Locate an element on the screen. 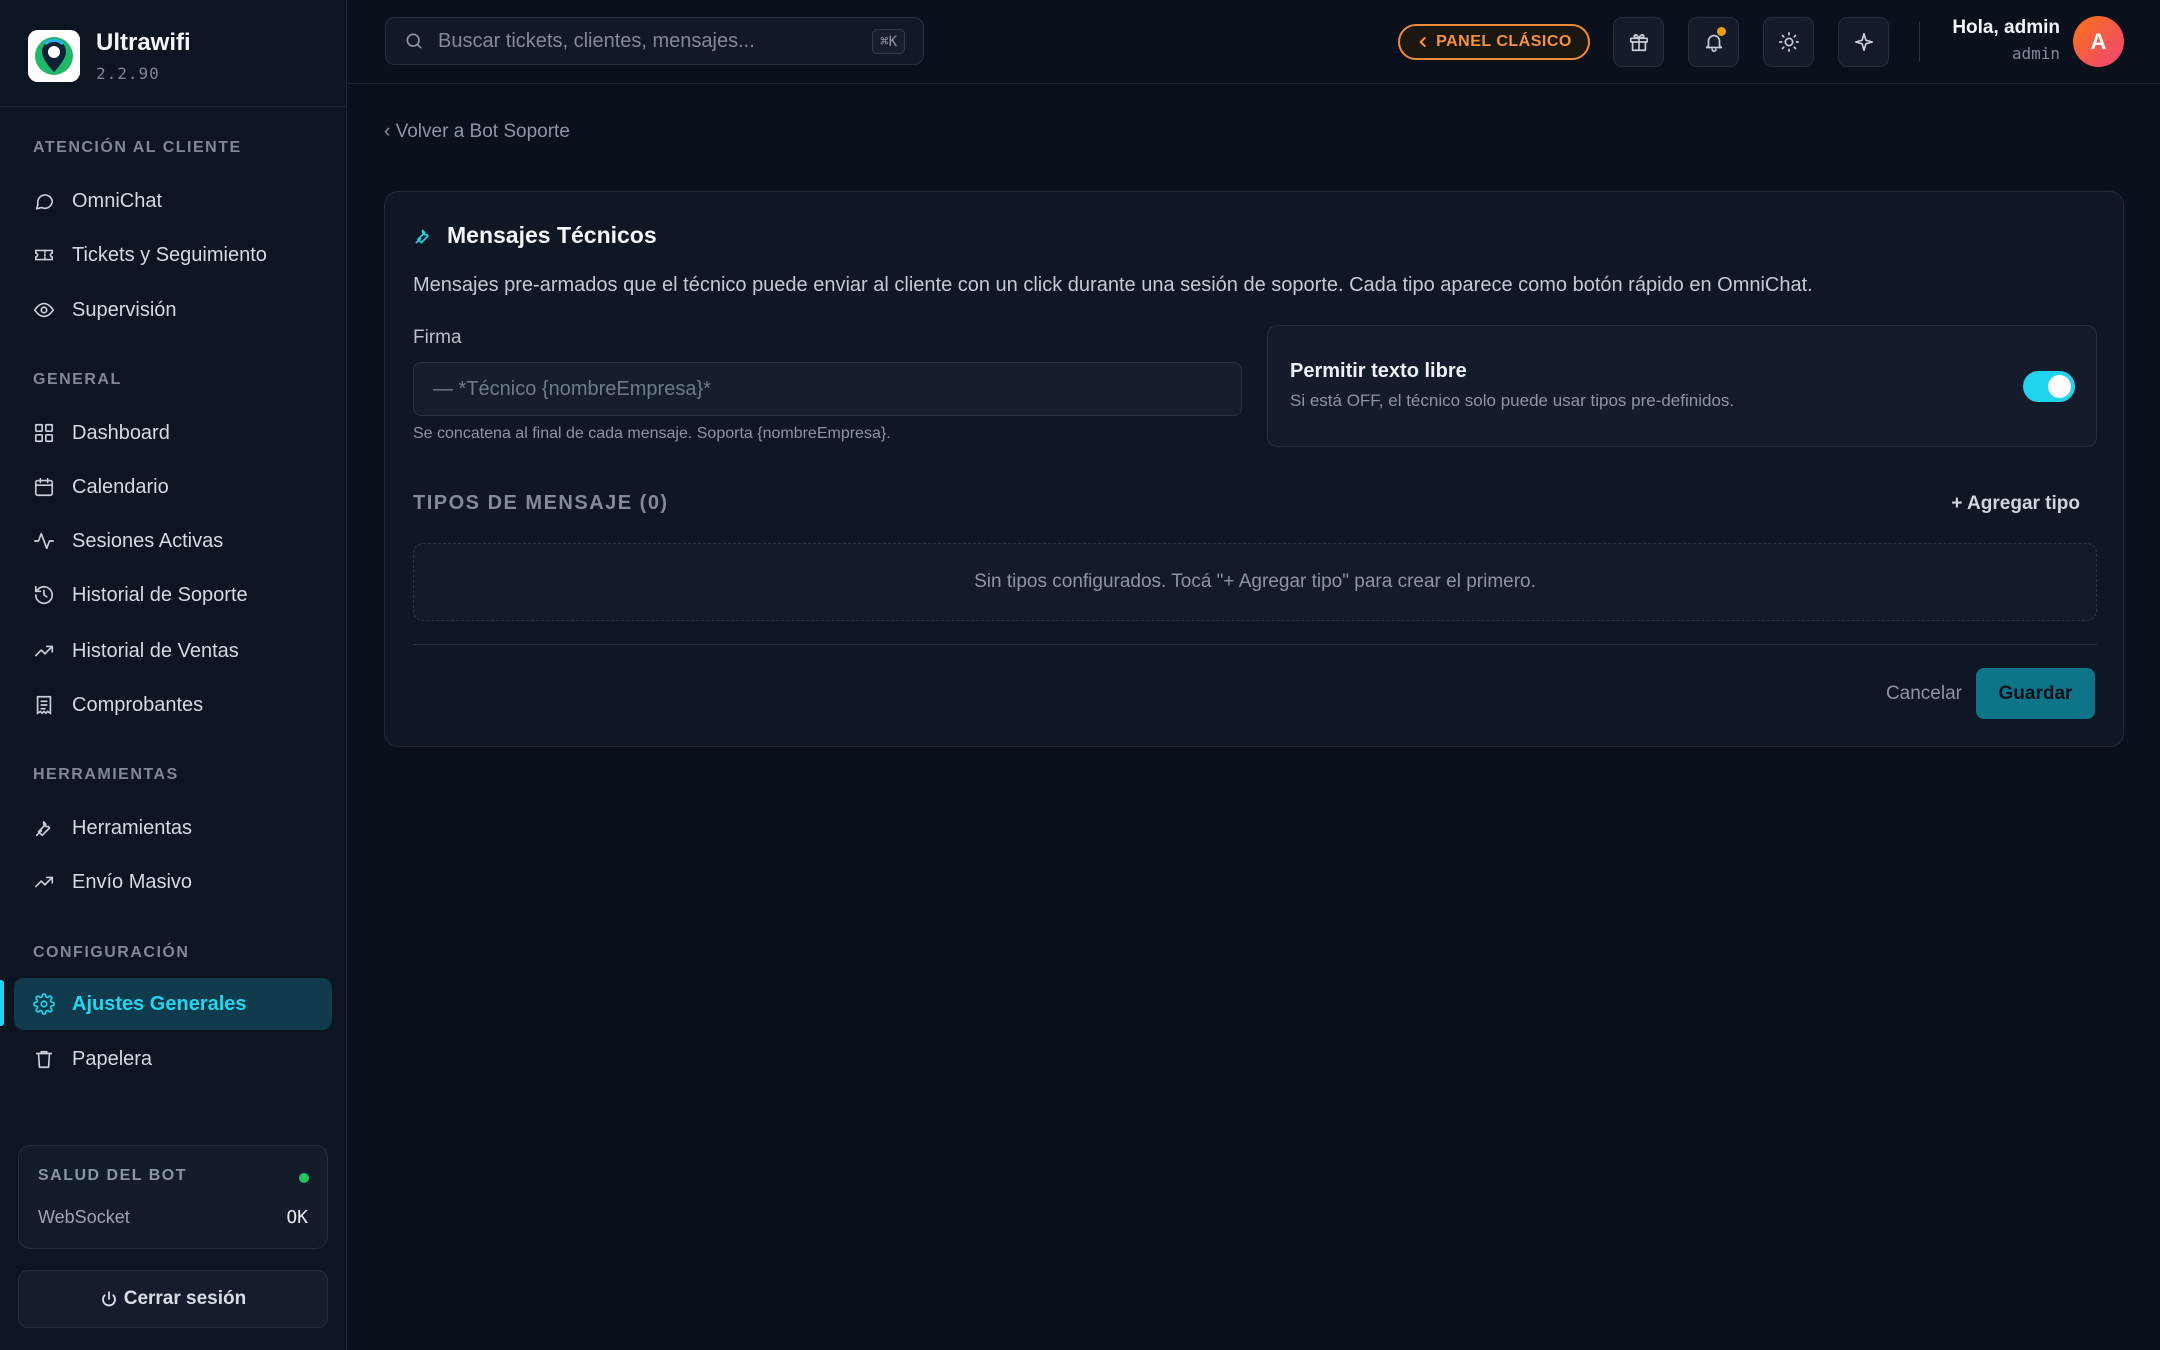 The width and height of the screenshot is (2160, 1350). card-divider is located at coordinates (1255, 644).